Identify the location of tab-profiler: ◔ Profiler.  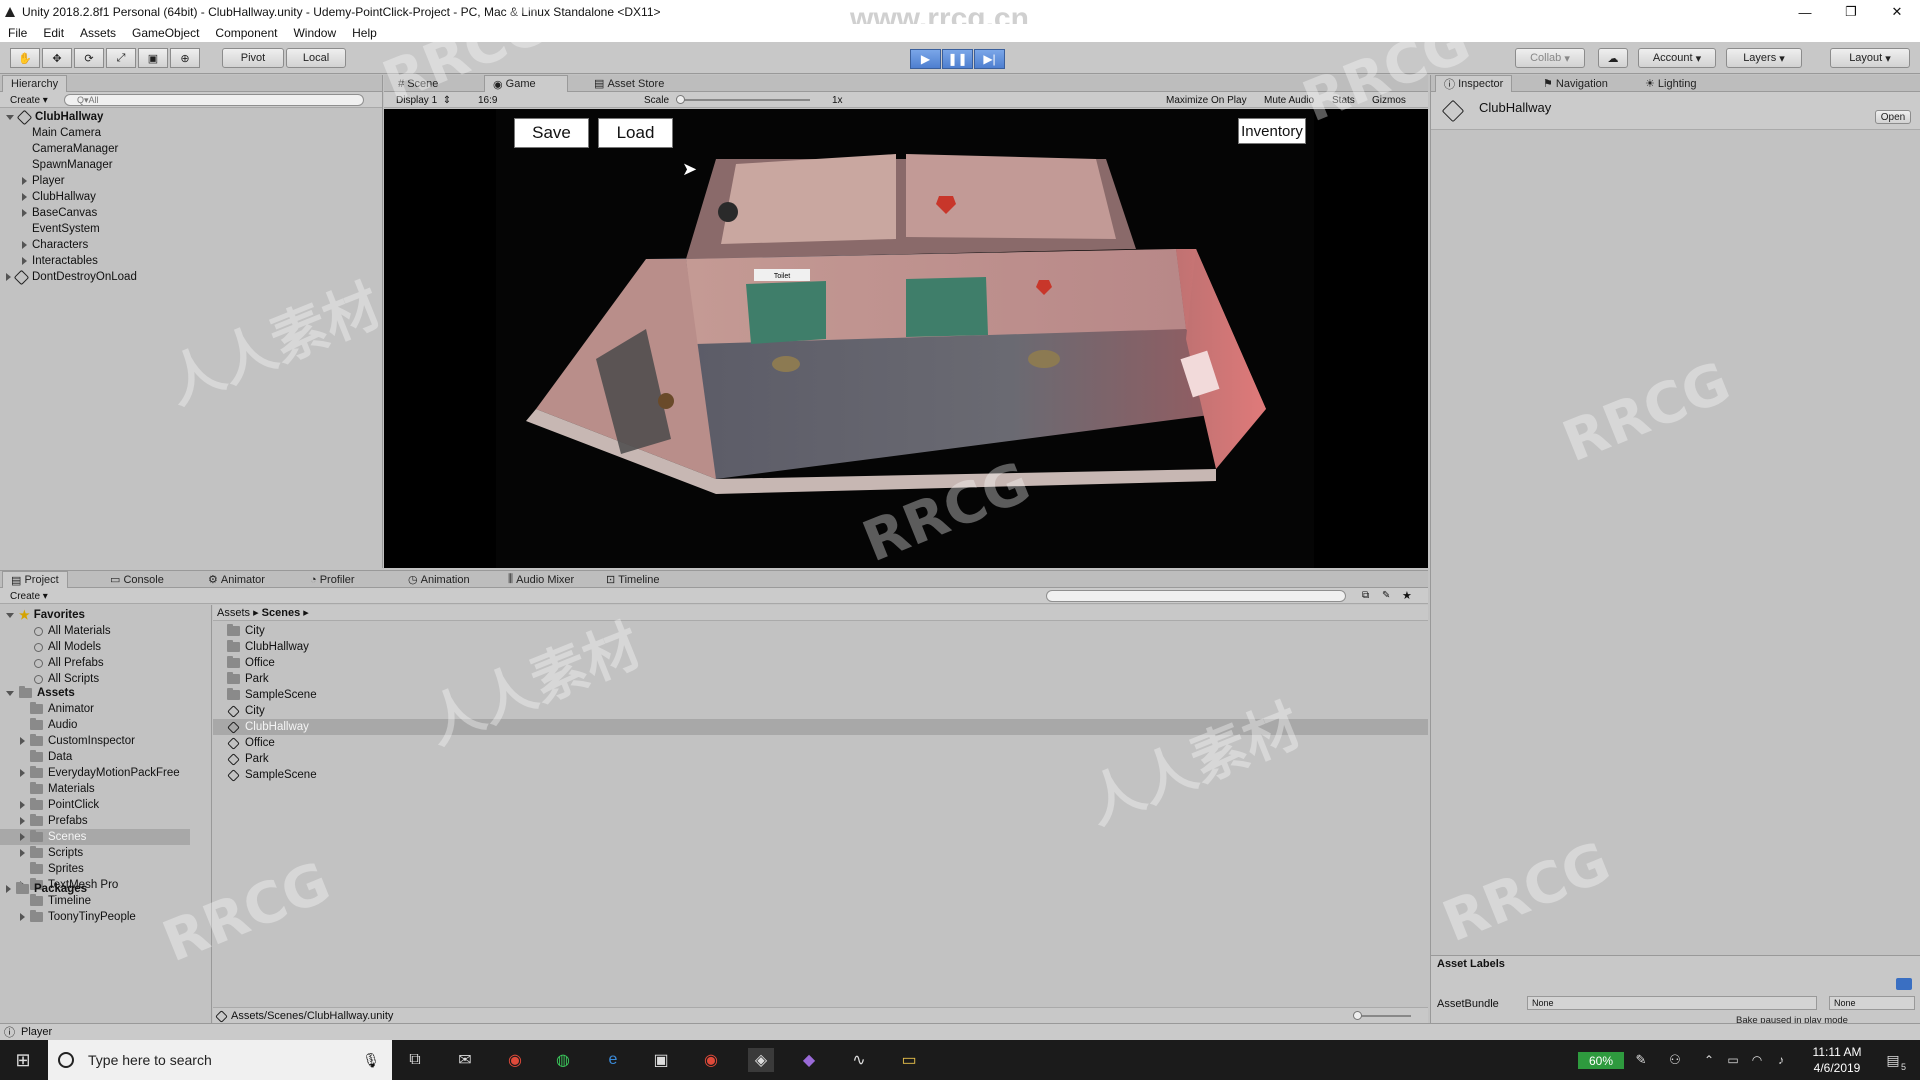
(332, 579).